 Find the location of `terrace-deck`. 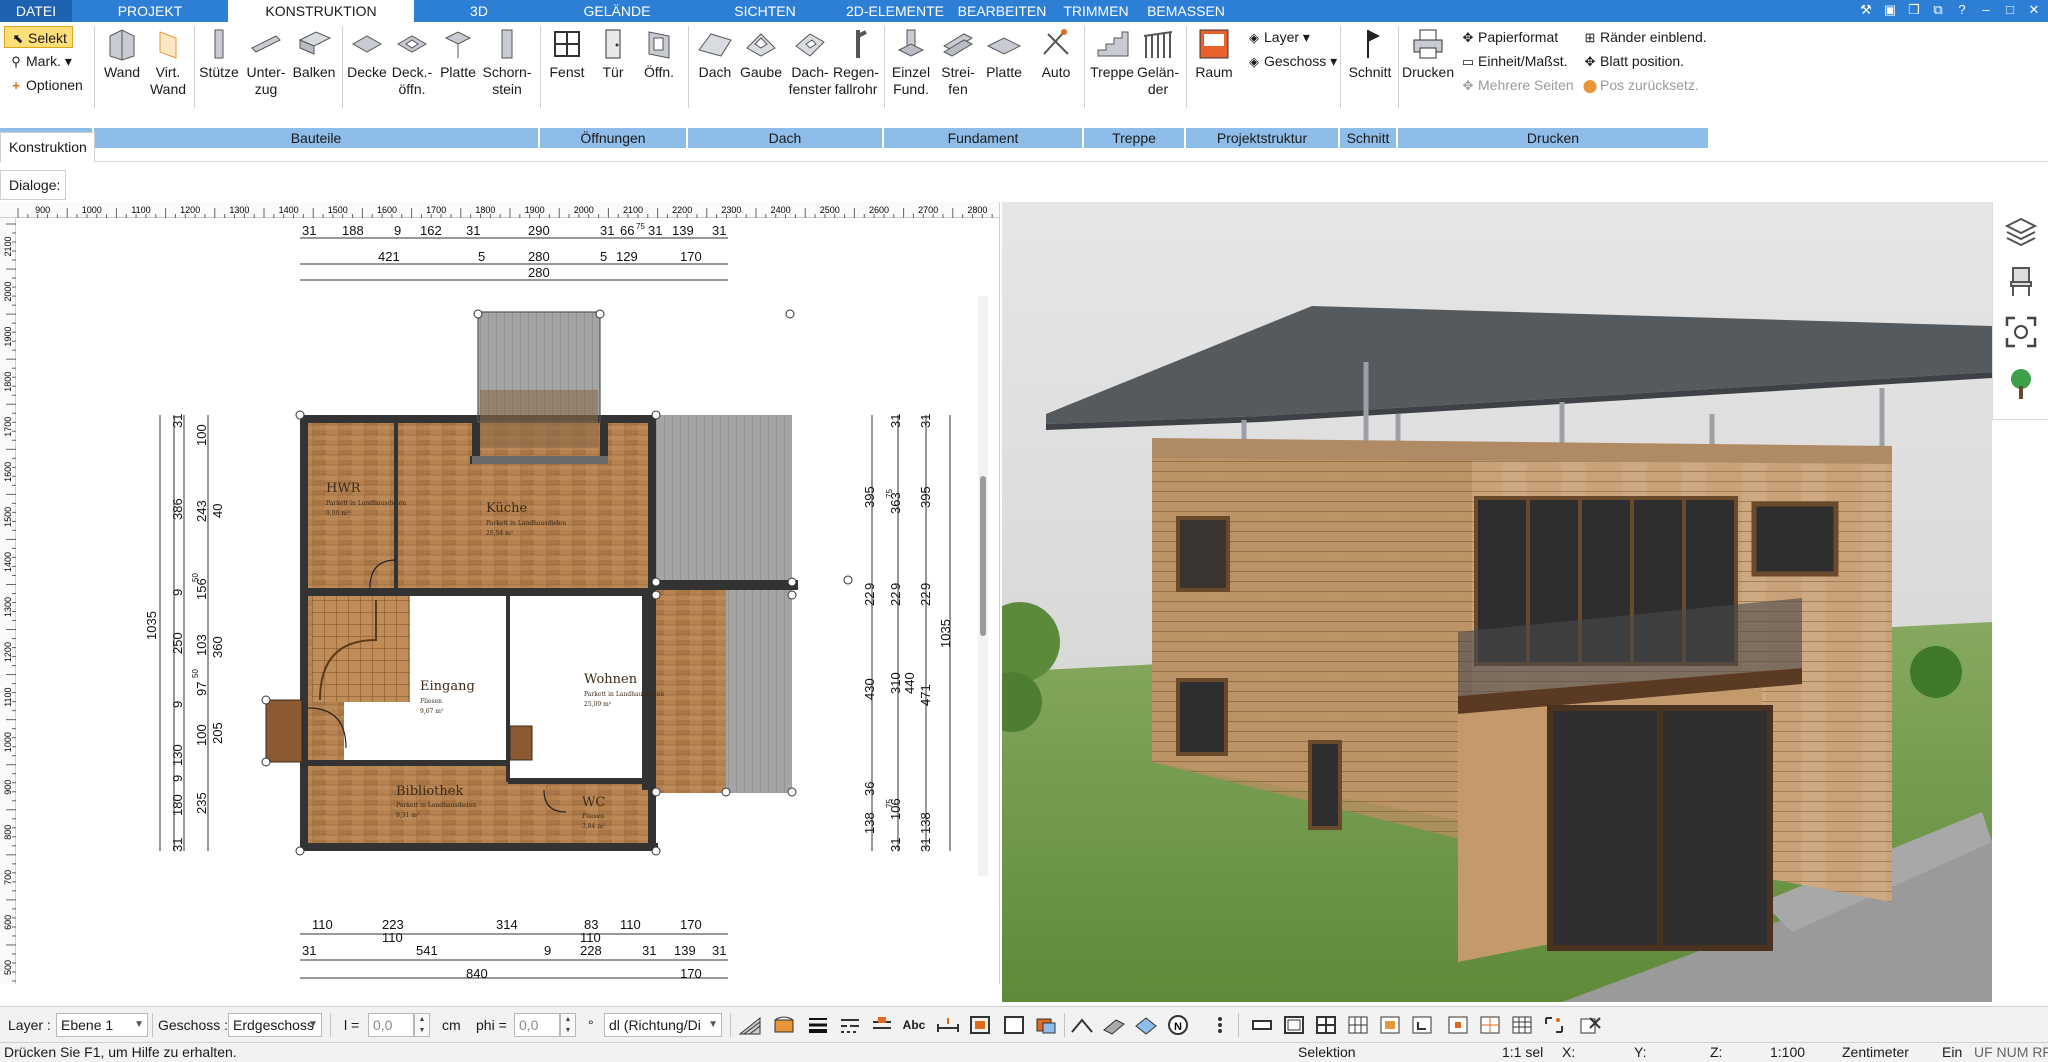

terrace-deck is located at coordinates (724, 501).